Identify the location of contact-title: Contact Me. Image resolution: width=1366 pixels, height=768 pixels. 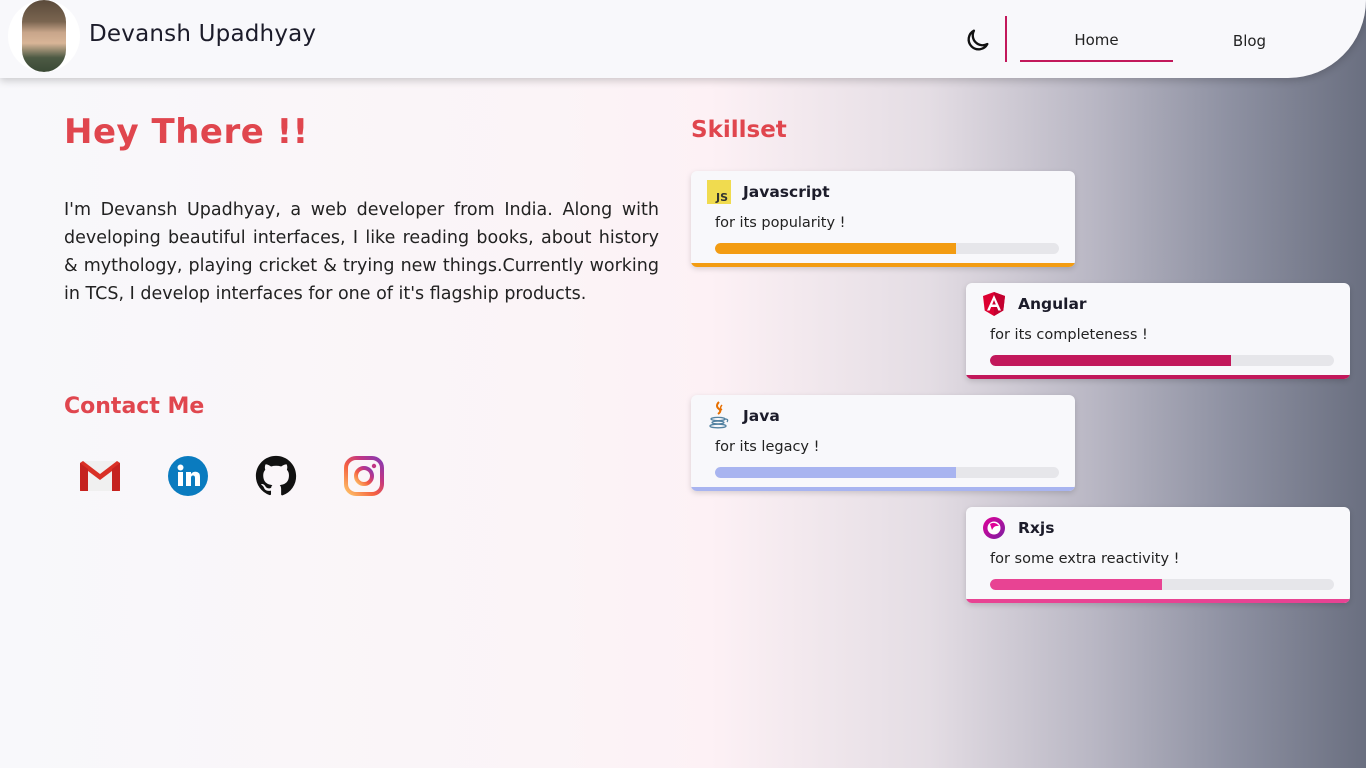
(134, 406).